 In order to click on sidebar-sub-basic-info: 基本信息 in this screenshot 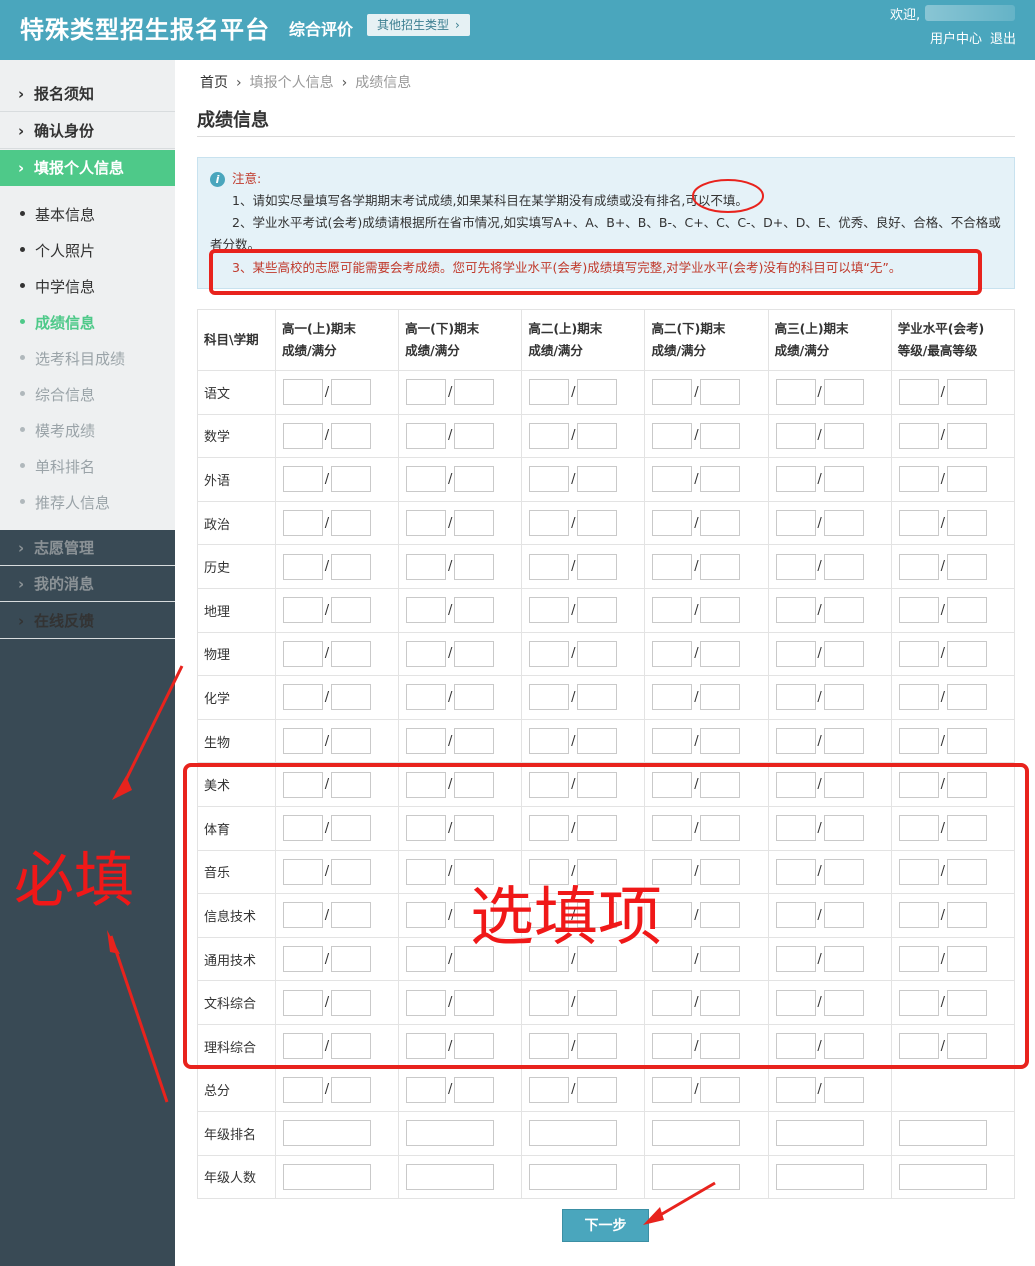, I will do `click(87, 215)`.